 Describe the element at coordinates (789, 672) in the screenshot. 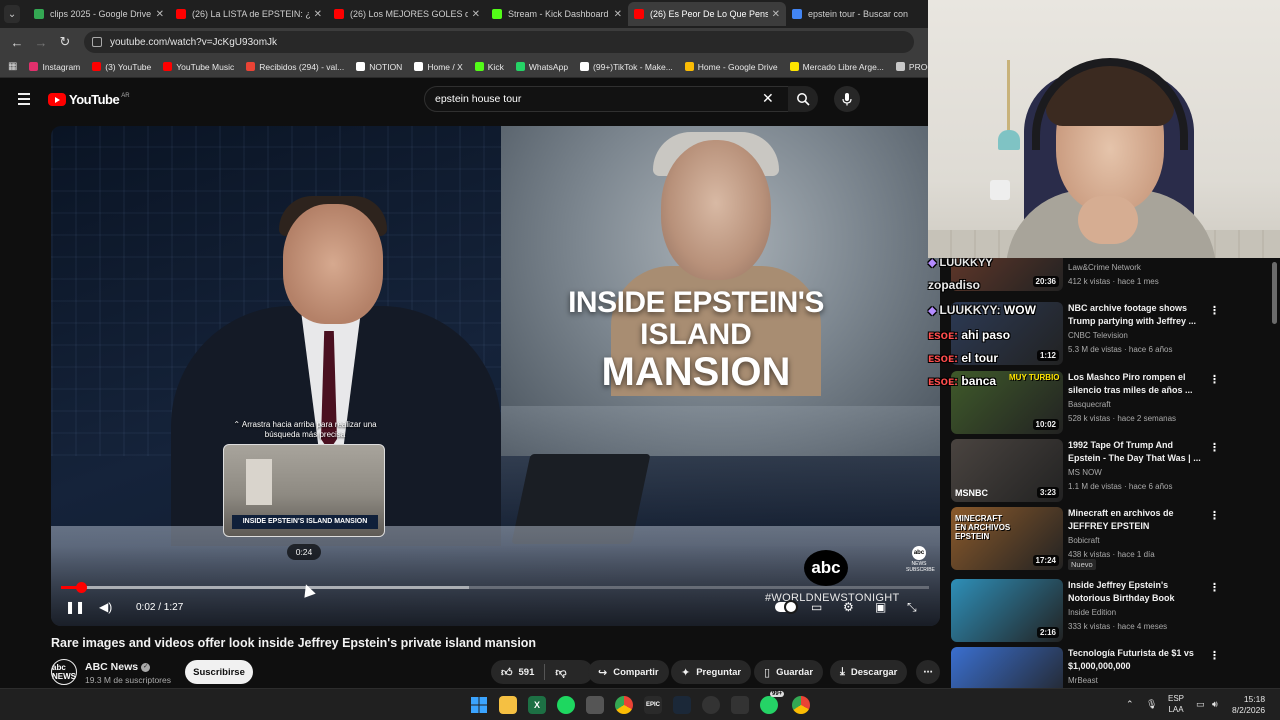

I see `save-button: ▯ Guardar` at that location.